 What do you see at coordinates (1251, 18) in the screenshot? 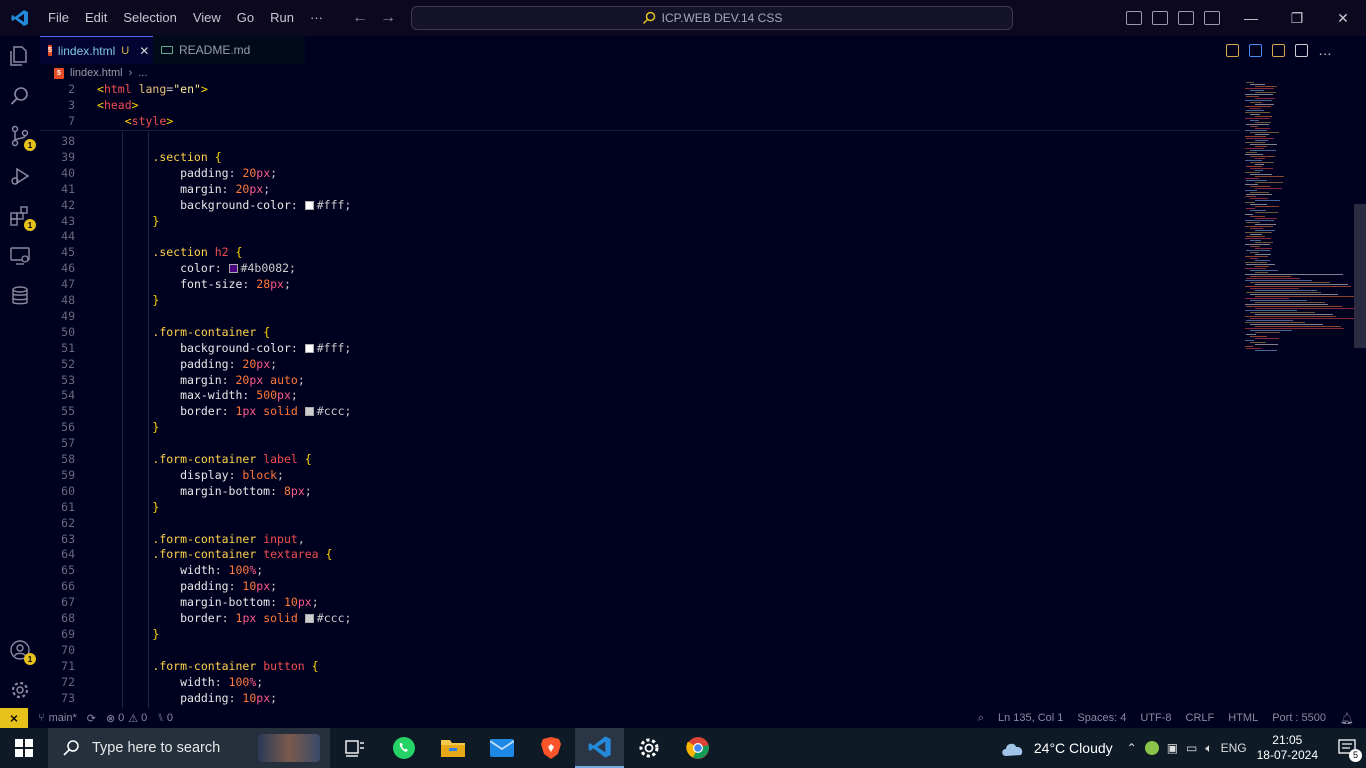
I see `minimize-icon: —` at bounding box center [1251, 18].